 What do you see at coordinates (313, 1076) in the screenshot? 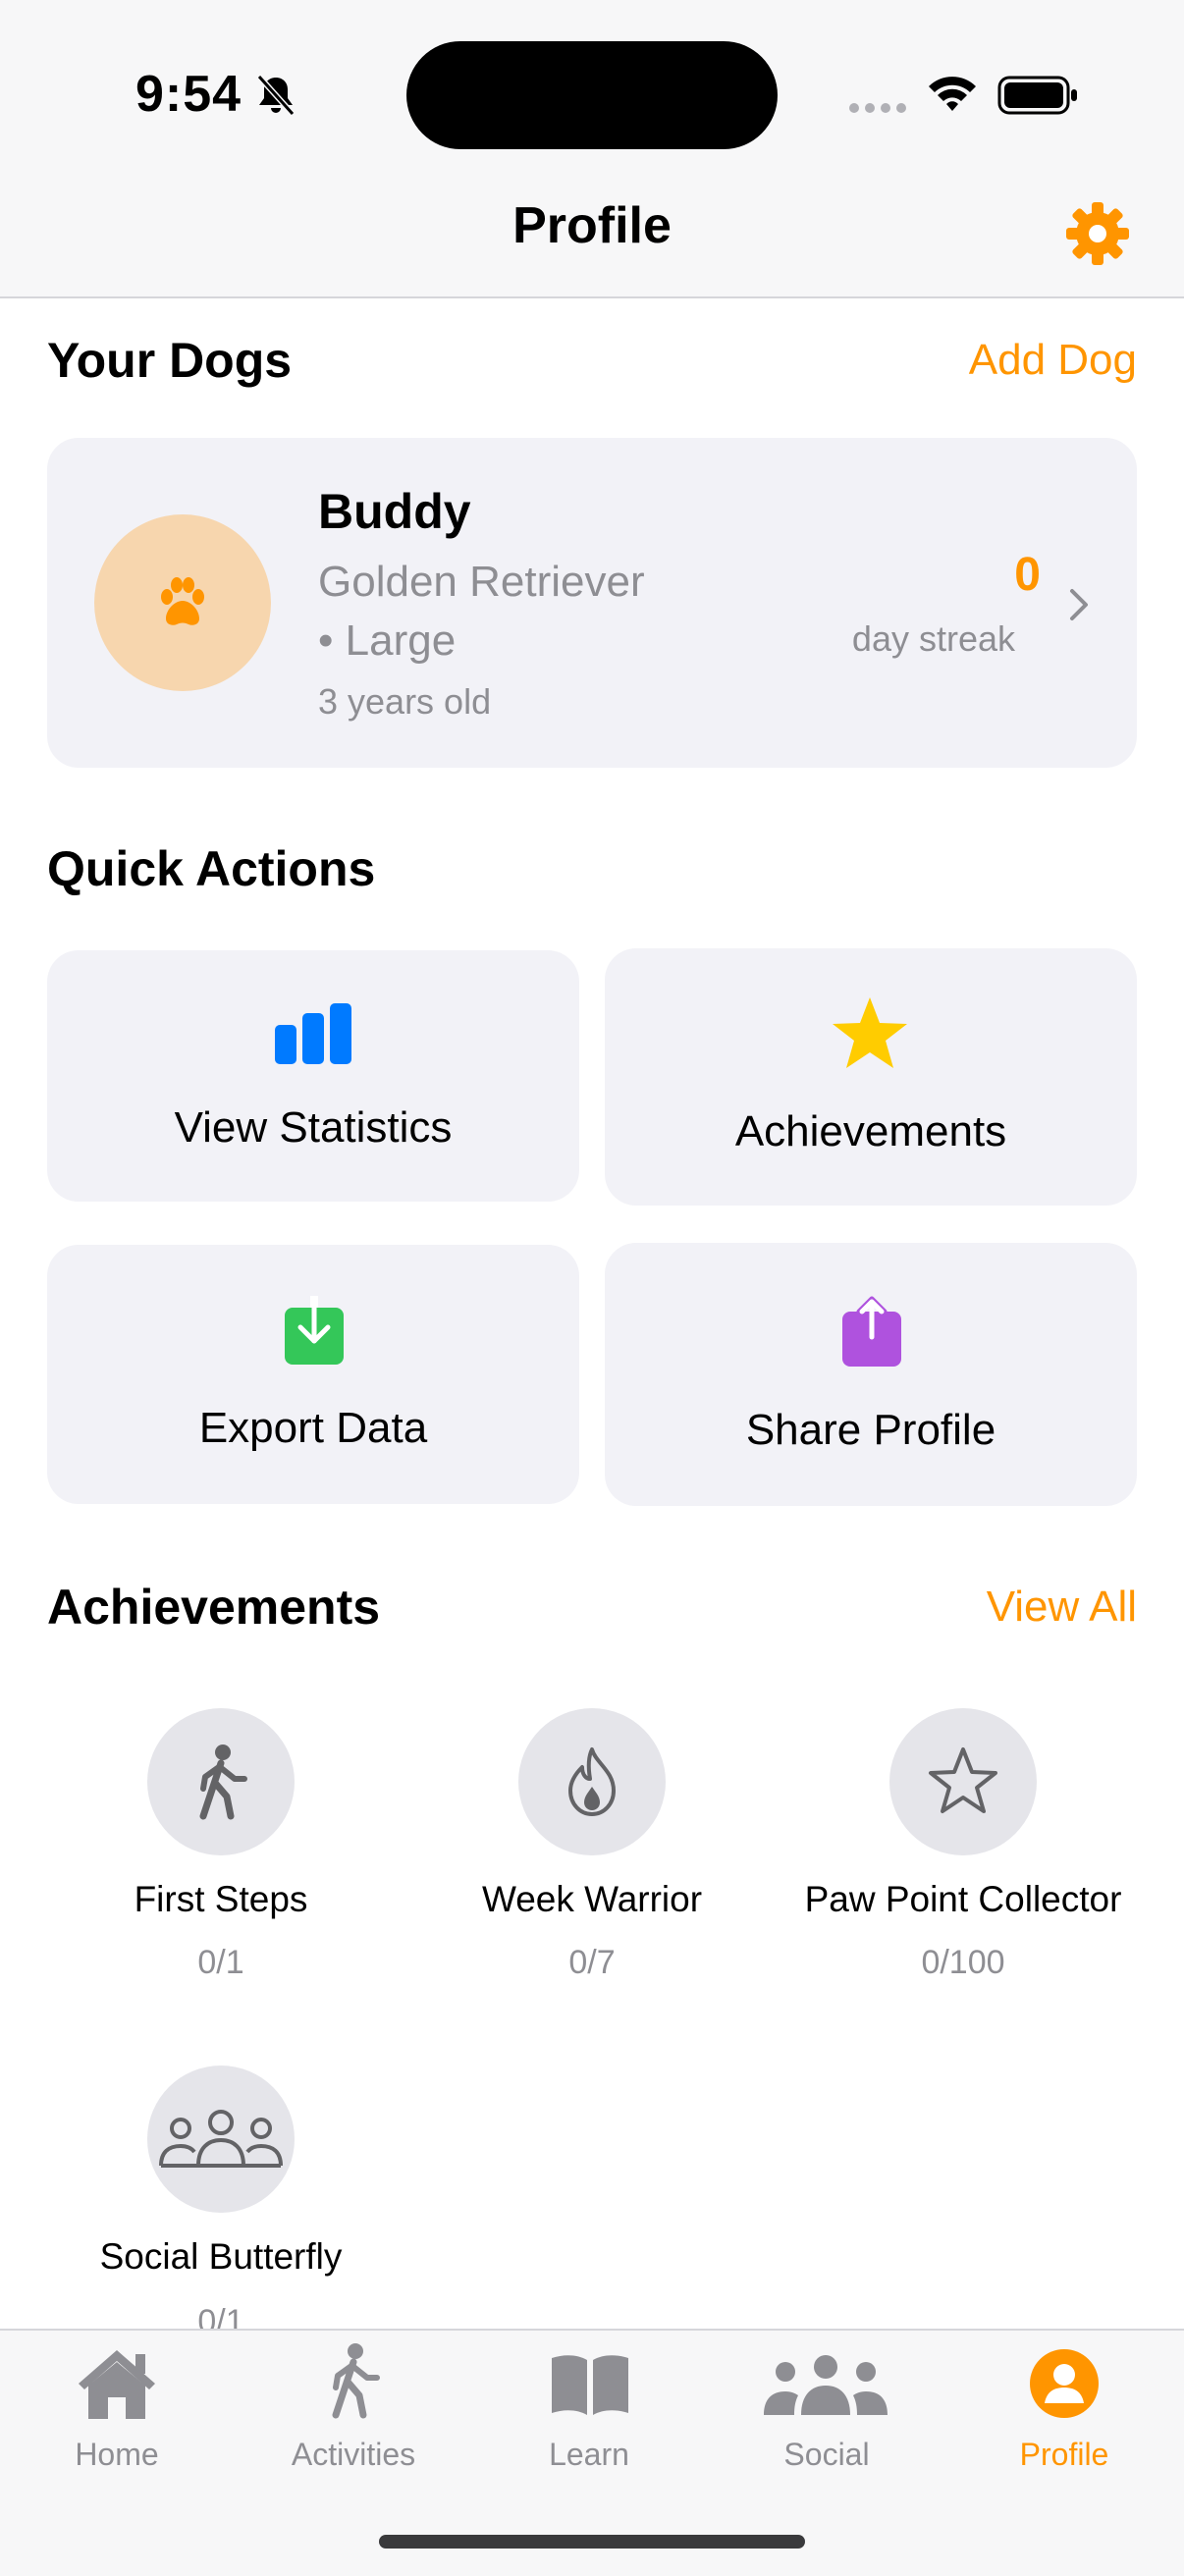
I see `view-statistics-button` at bounding box center [313, 1076].